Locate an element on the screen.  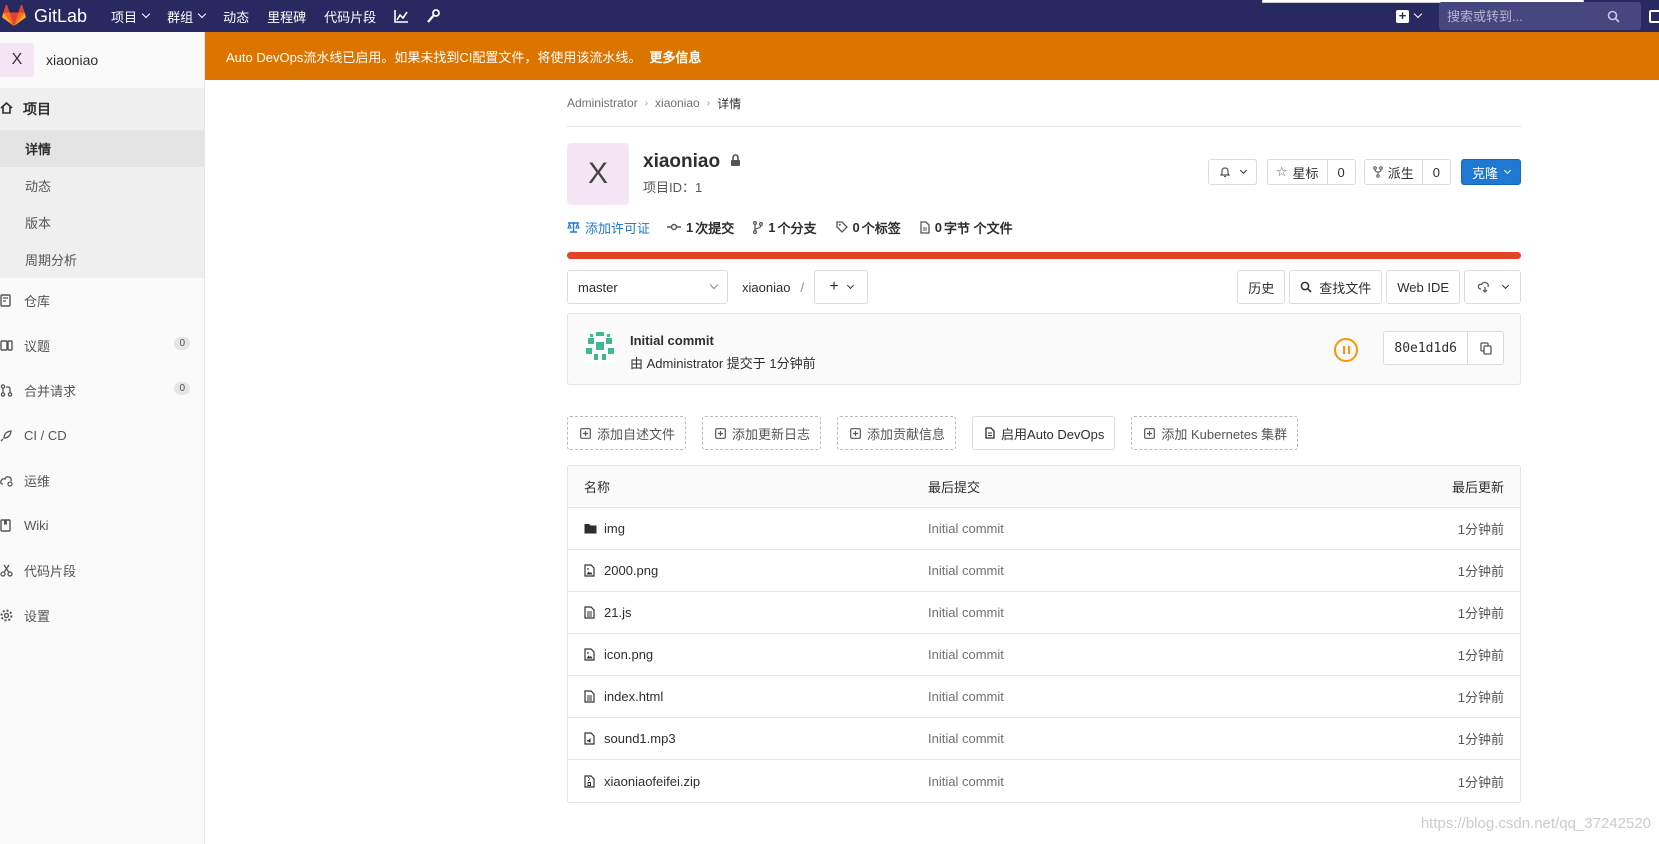
file-name: 21.js is located at coordinates (617, 612).